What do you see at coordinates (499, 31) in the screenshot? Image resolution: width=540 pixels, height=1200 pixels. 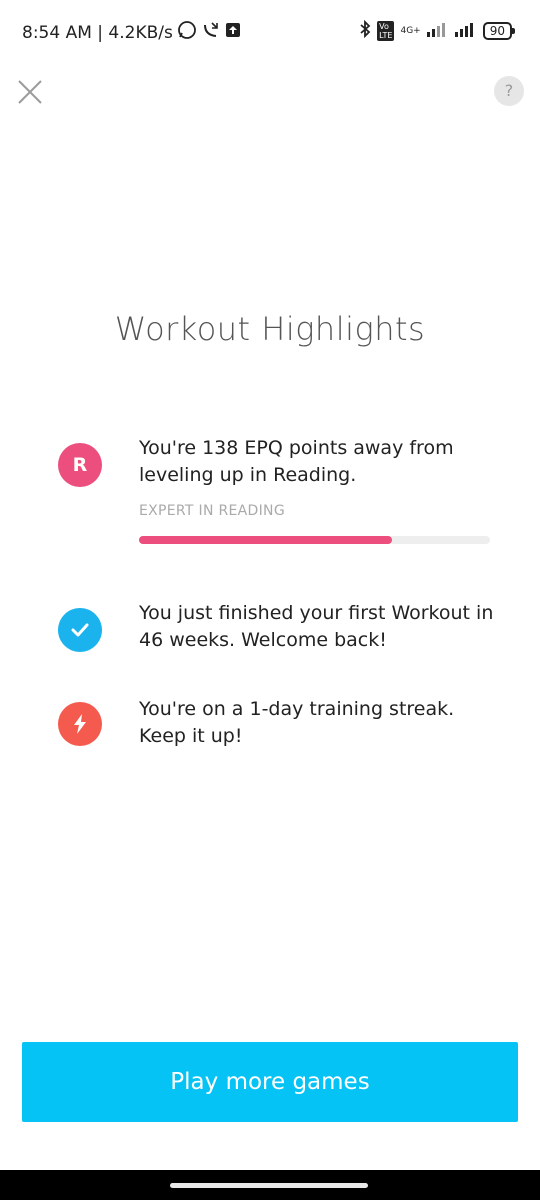 I see `battery-indicator: 90` at bounding box center [499, 31].